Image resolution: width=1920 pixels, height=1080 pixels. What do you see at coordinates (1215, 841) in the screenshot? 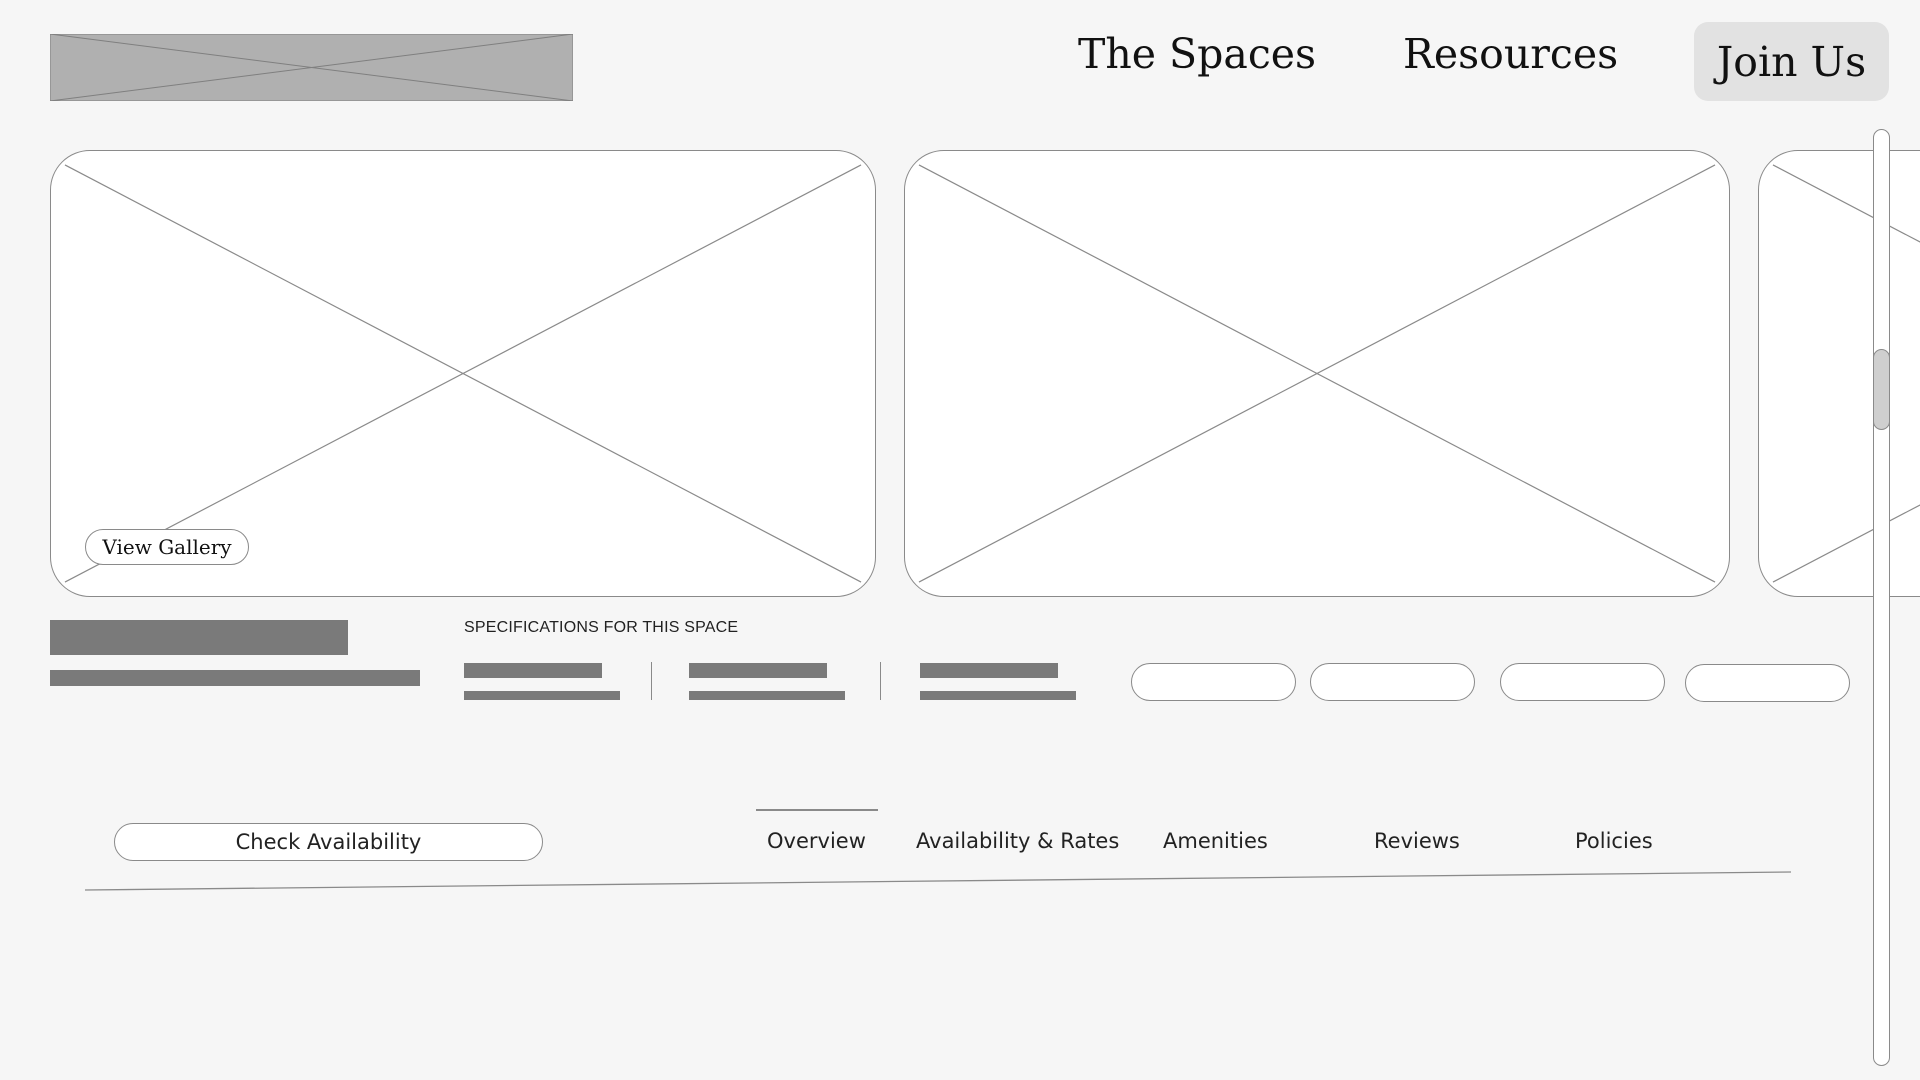
I see `tab-amenities: Amenities` at bounding box center [1215, 841].